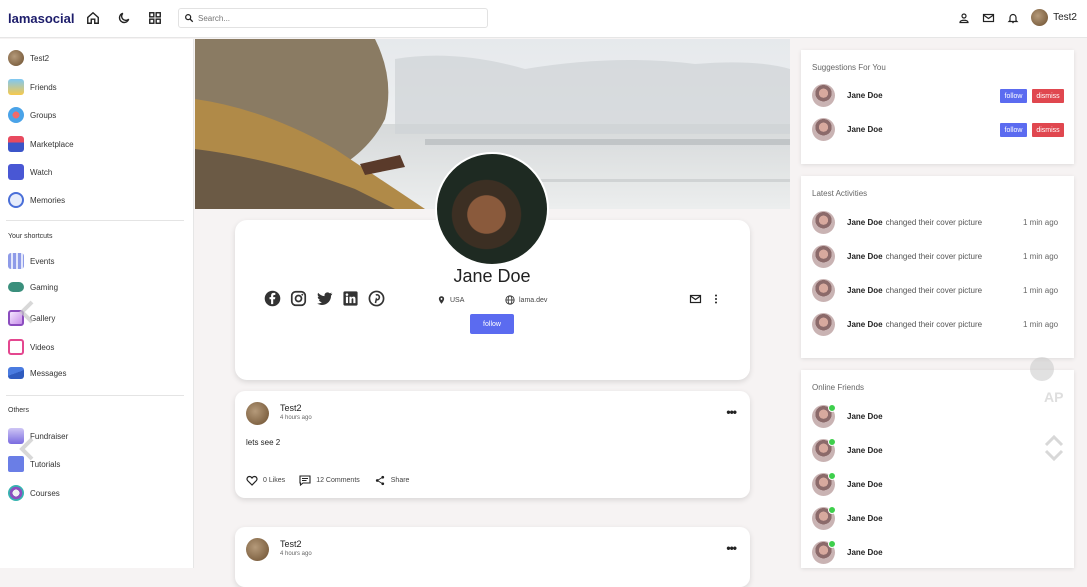  I want to click on post-time: 4 hours ago, so click(296, 554).